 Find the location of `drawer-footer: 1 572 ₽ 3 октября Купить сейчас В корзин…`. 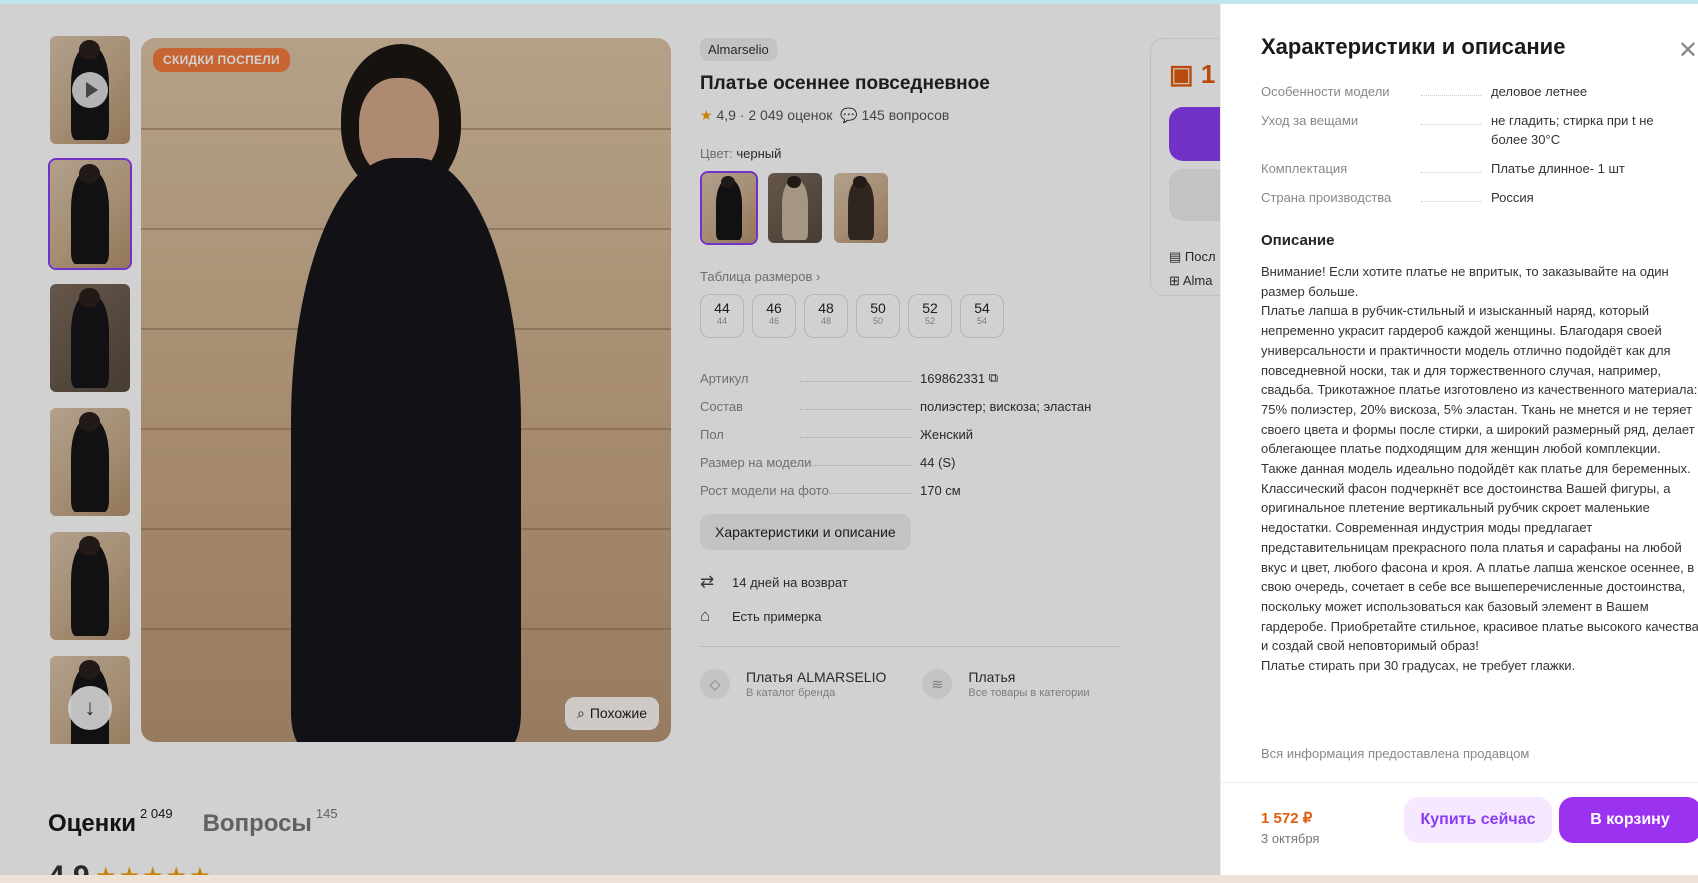

drawer-footer: 1 572 ₽ 3 октября Купить сейчас В корзин… is located at coordinates (1459, 828).